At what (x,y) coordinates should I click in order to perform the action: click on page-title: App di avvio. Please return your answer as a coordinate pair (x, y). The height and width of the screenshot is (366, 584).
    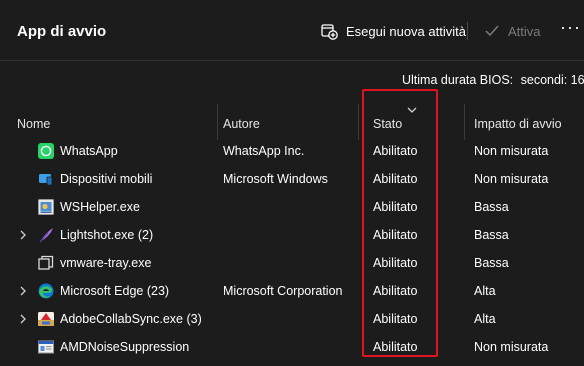
    Looking at the image, I should click on (62, 31).